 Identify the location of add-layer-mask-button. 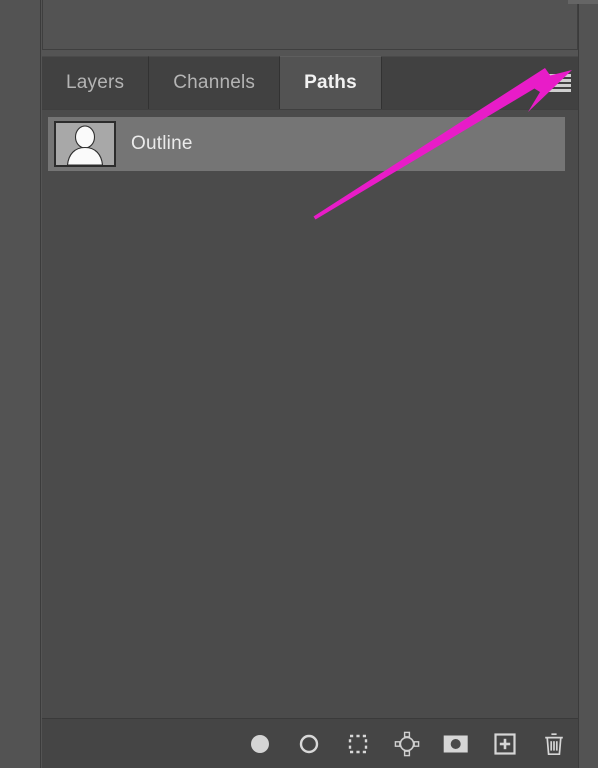
(455, 744).